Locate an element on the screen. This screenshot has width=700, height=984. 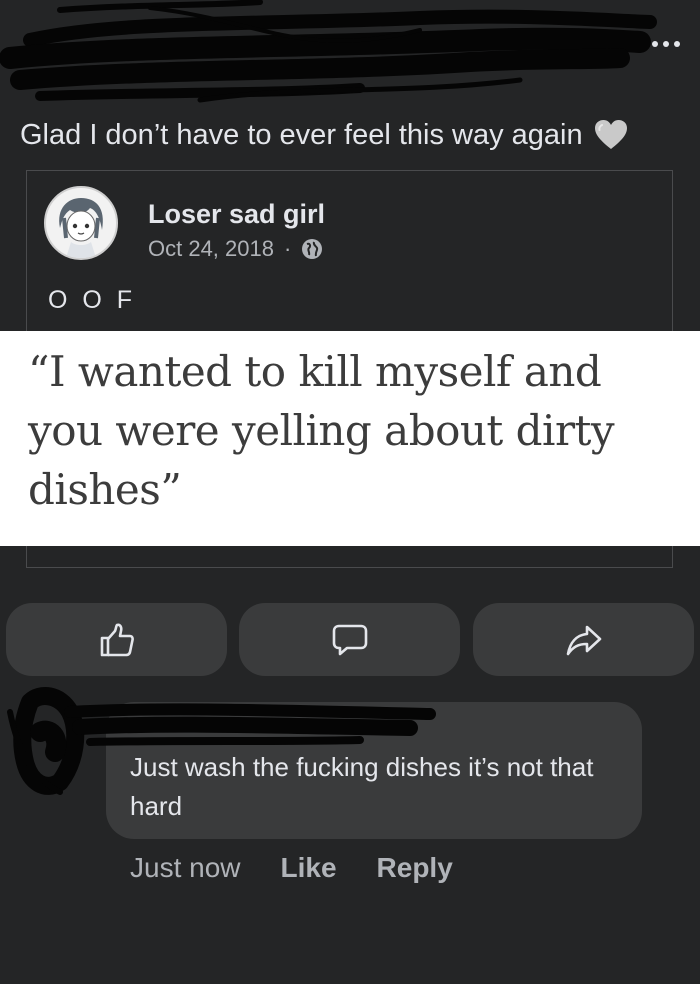
thumbs-up-icon is located at coordinates (117, 639).